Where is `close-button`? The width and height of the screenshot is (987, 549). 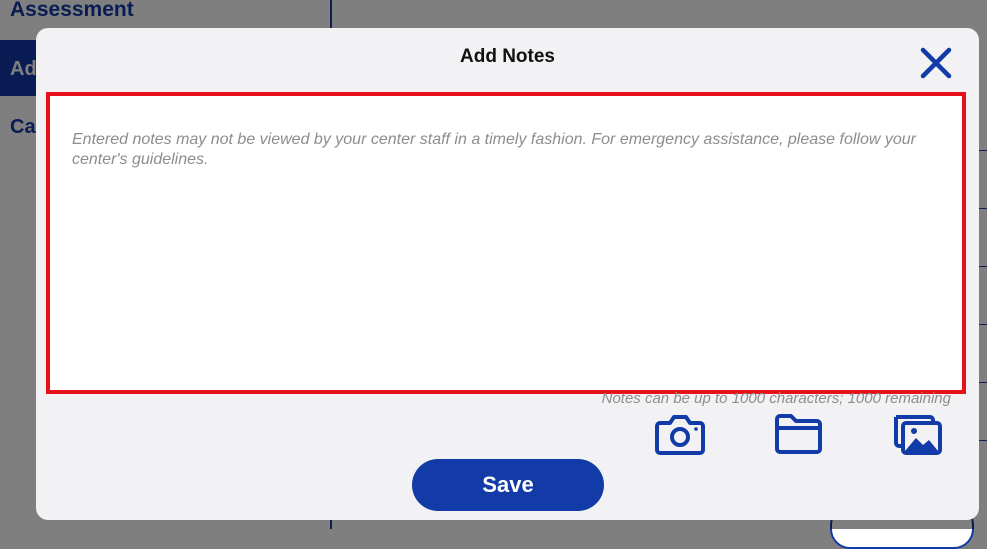
close-button is located at coordinates (936, 63).